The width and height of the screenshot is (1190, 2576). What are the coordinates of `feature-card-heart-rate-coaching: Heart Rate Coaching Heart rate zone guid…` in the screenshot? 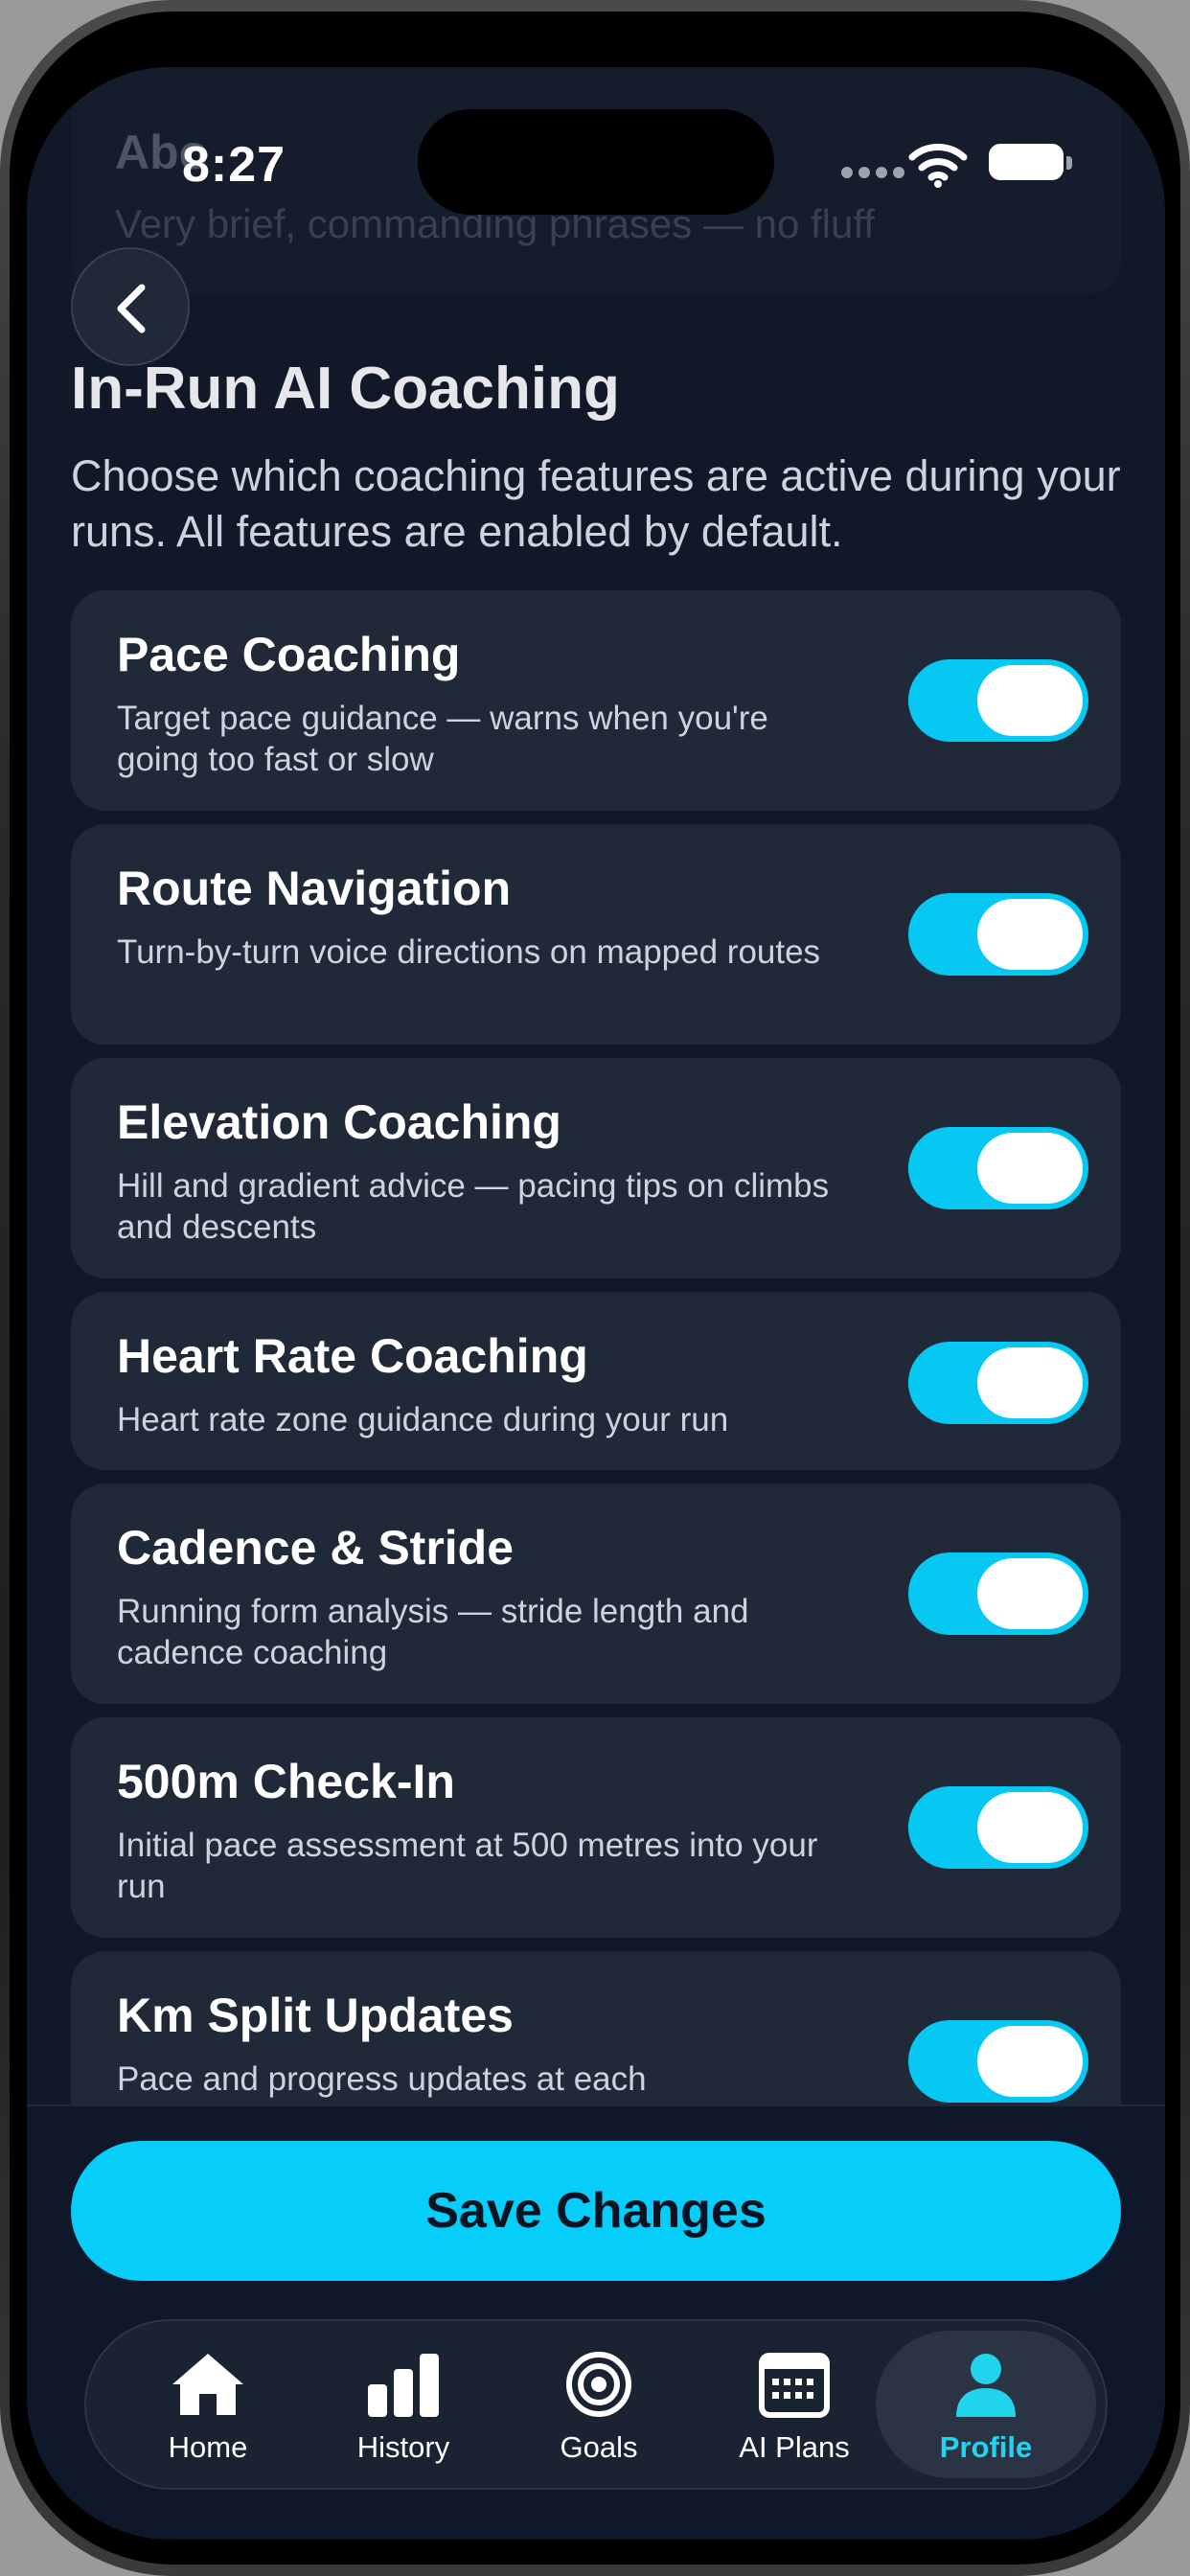 It's located at (596, 1381).